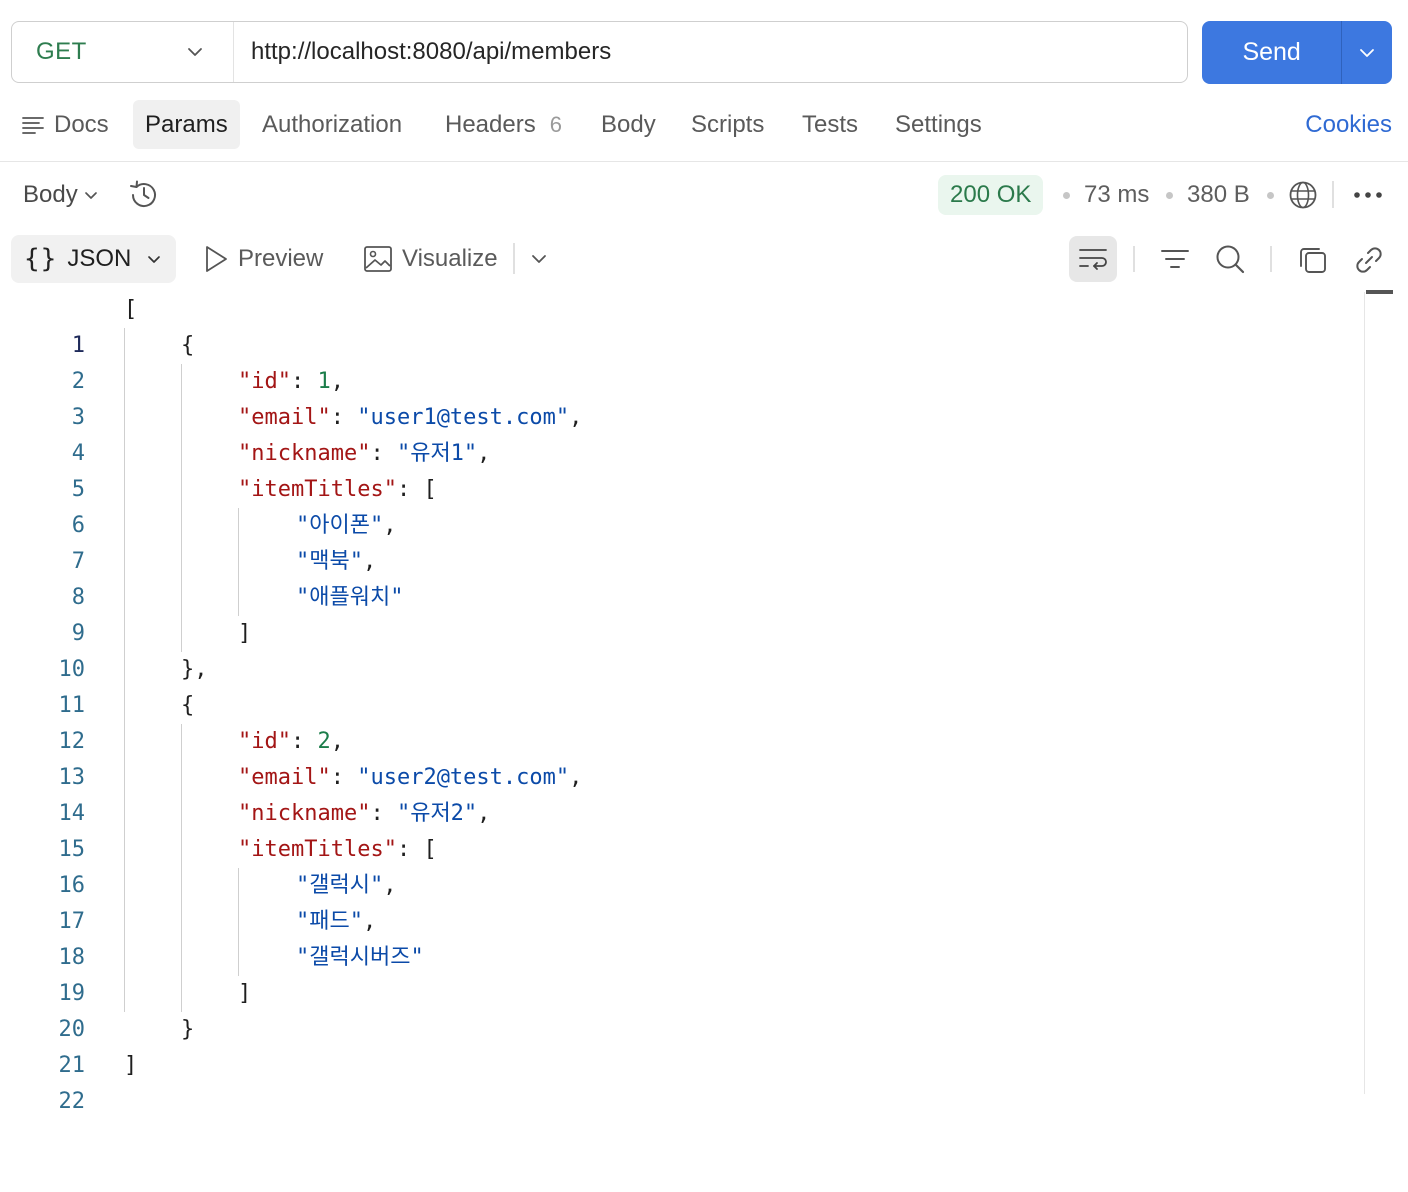 This screenshot has width=1408, height=1192. What do you see at coordinates (680, 829) in the screenshot?
I see `code-line: 15 "nickname": "유저2",` at bounding box center [680, 829].